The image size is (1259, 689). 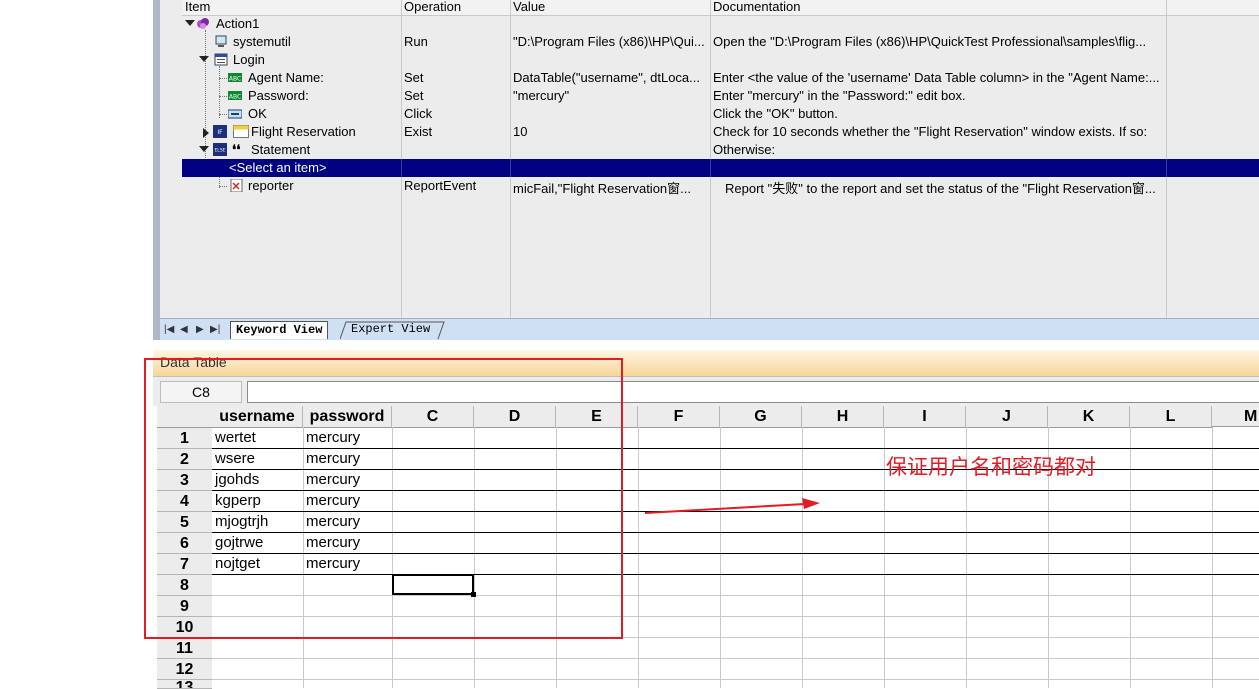 What do you see at coordinates (418, 113) in the screenshot?
I see `operation-cell: Click` at bounding box center [418, 113].